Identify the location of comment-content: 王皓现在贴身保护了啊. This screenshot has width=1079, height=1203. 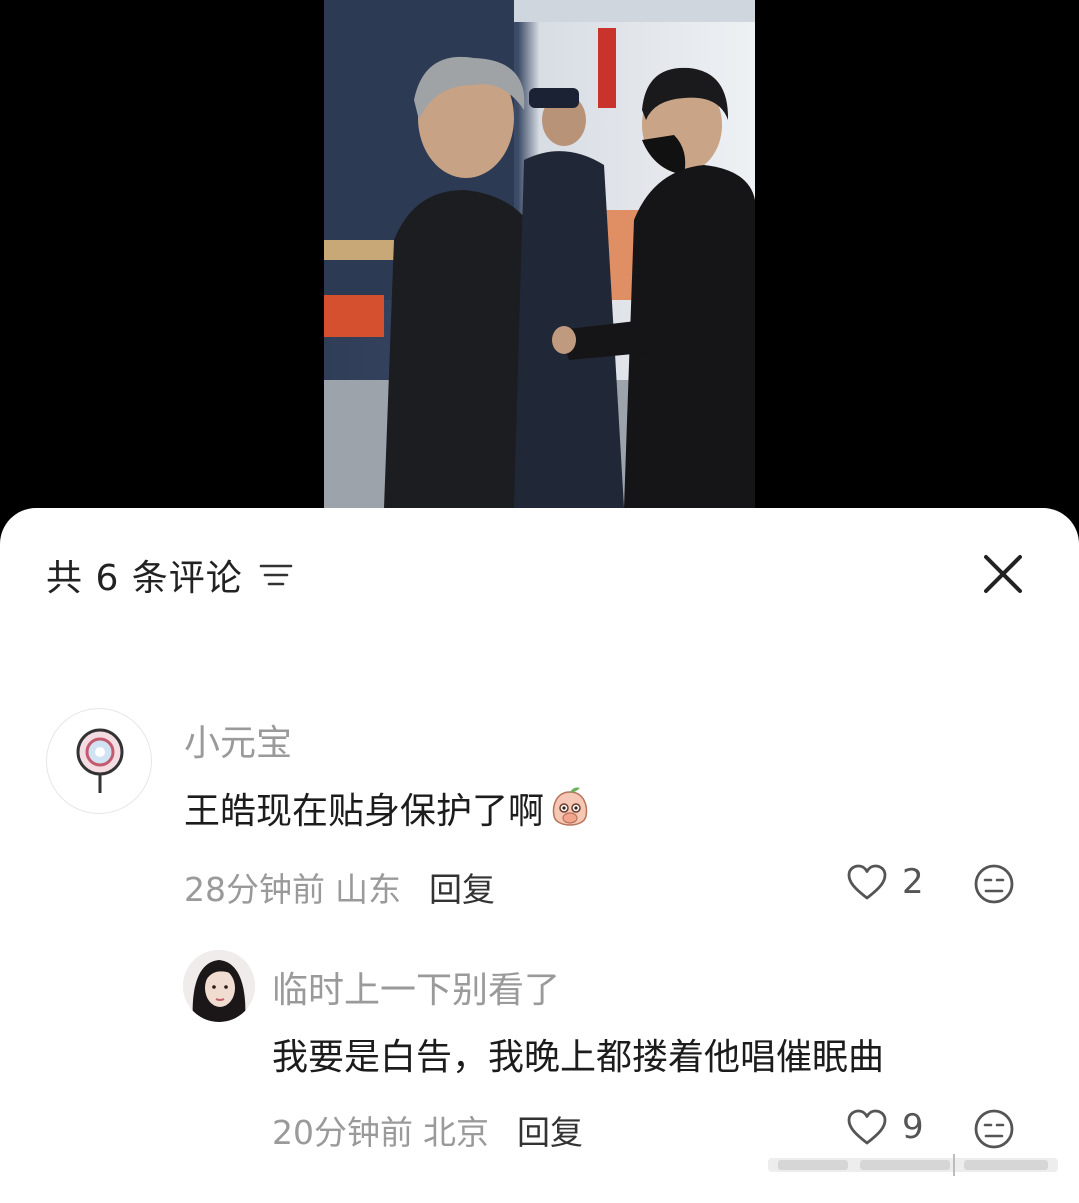
(389, 808).